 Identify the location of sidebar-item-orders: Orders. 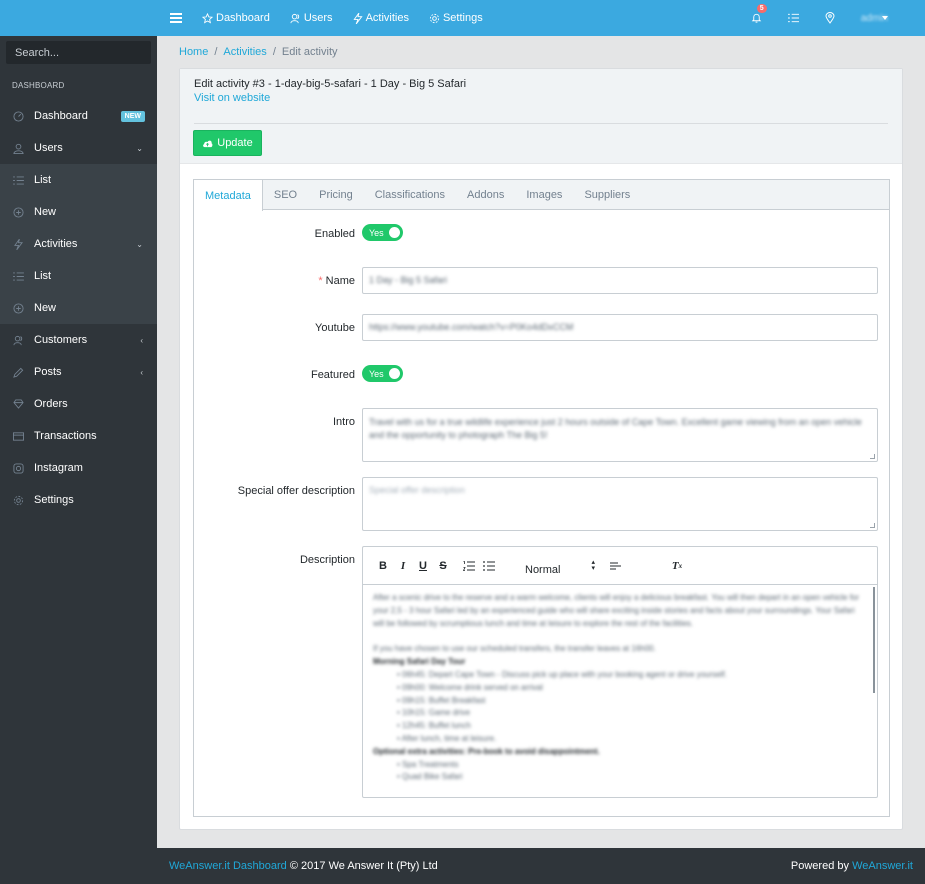
(78, 404).